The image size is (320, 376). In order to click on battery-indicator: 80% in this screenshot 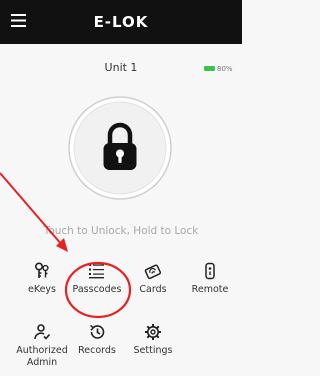, I will do `click(218, 68)`.